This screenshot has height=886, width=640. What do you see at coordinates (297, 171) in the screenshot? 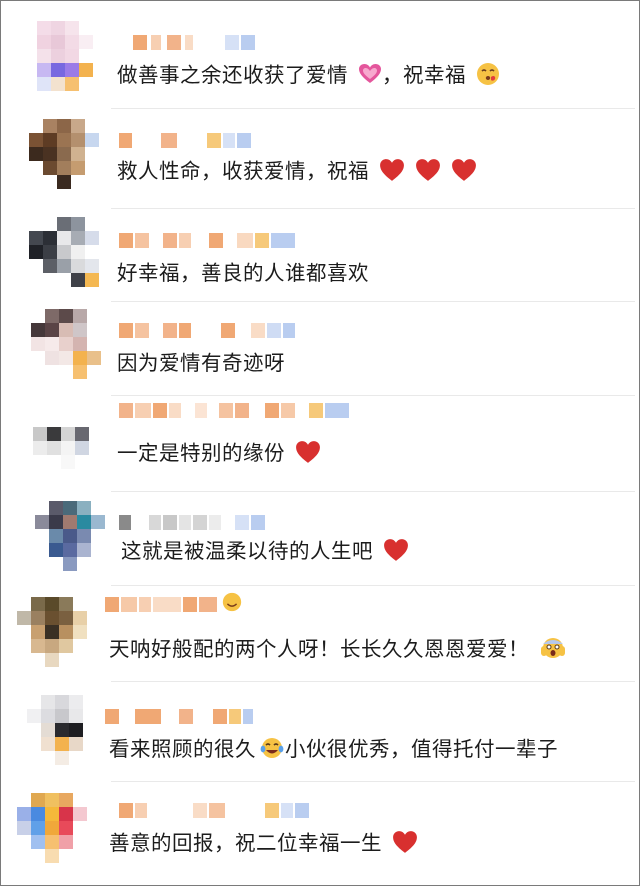
I see `comment-text: 救人性命，收获爱情，祝福` at bounding box center [297, 171].